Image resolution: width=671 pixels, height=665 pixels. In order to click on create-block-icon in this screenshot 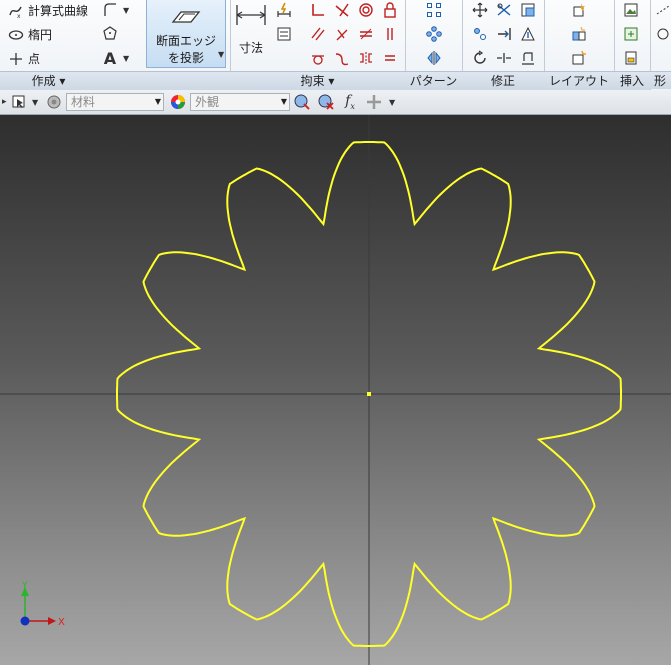, I will do `click(579, 57)`.